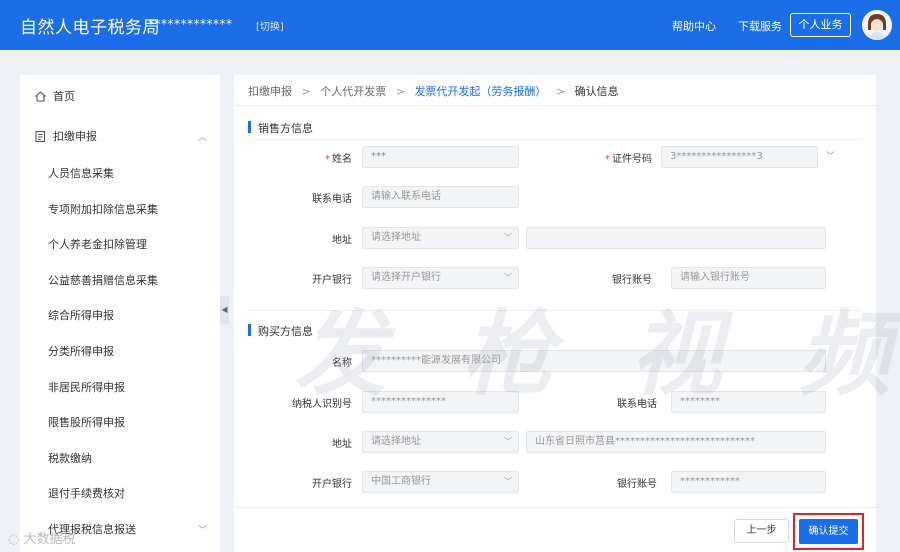 The width and height of the screenshot is (900, 552). I want to click on buyer-address-placeholder: 请选择地址, so click(396, 441).